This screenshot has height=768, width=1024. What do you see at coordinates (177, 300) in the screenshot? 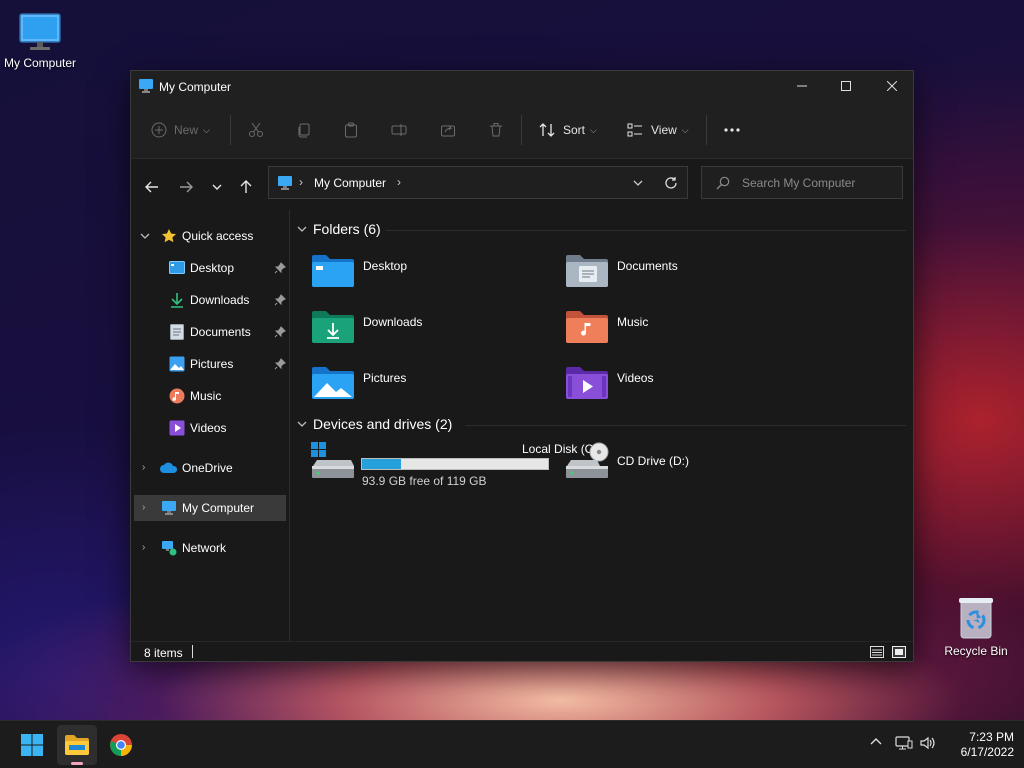
I see `download-arrow-icon` at bounding box center [177, 300].